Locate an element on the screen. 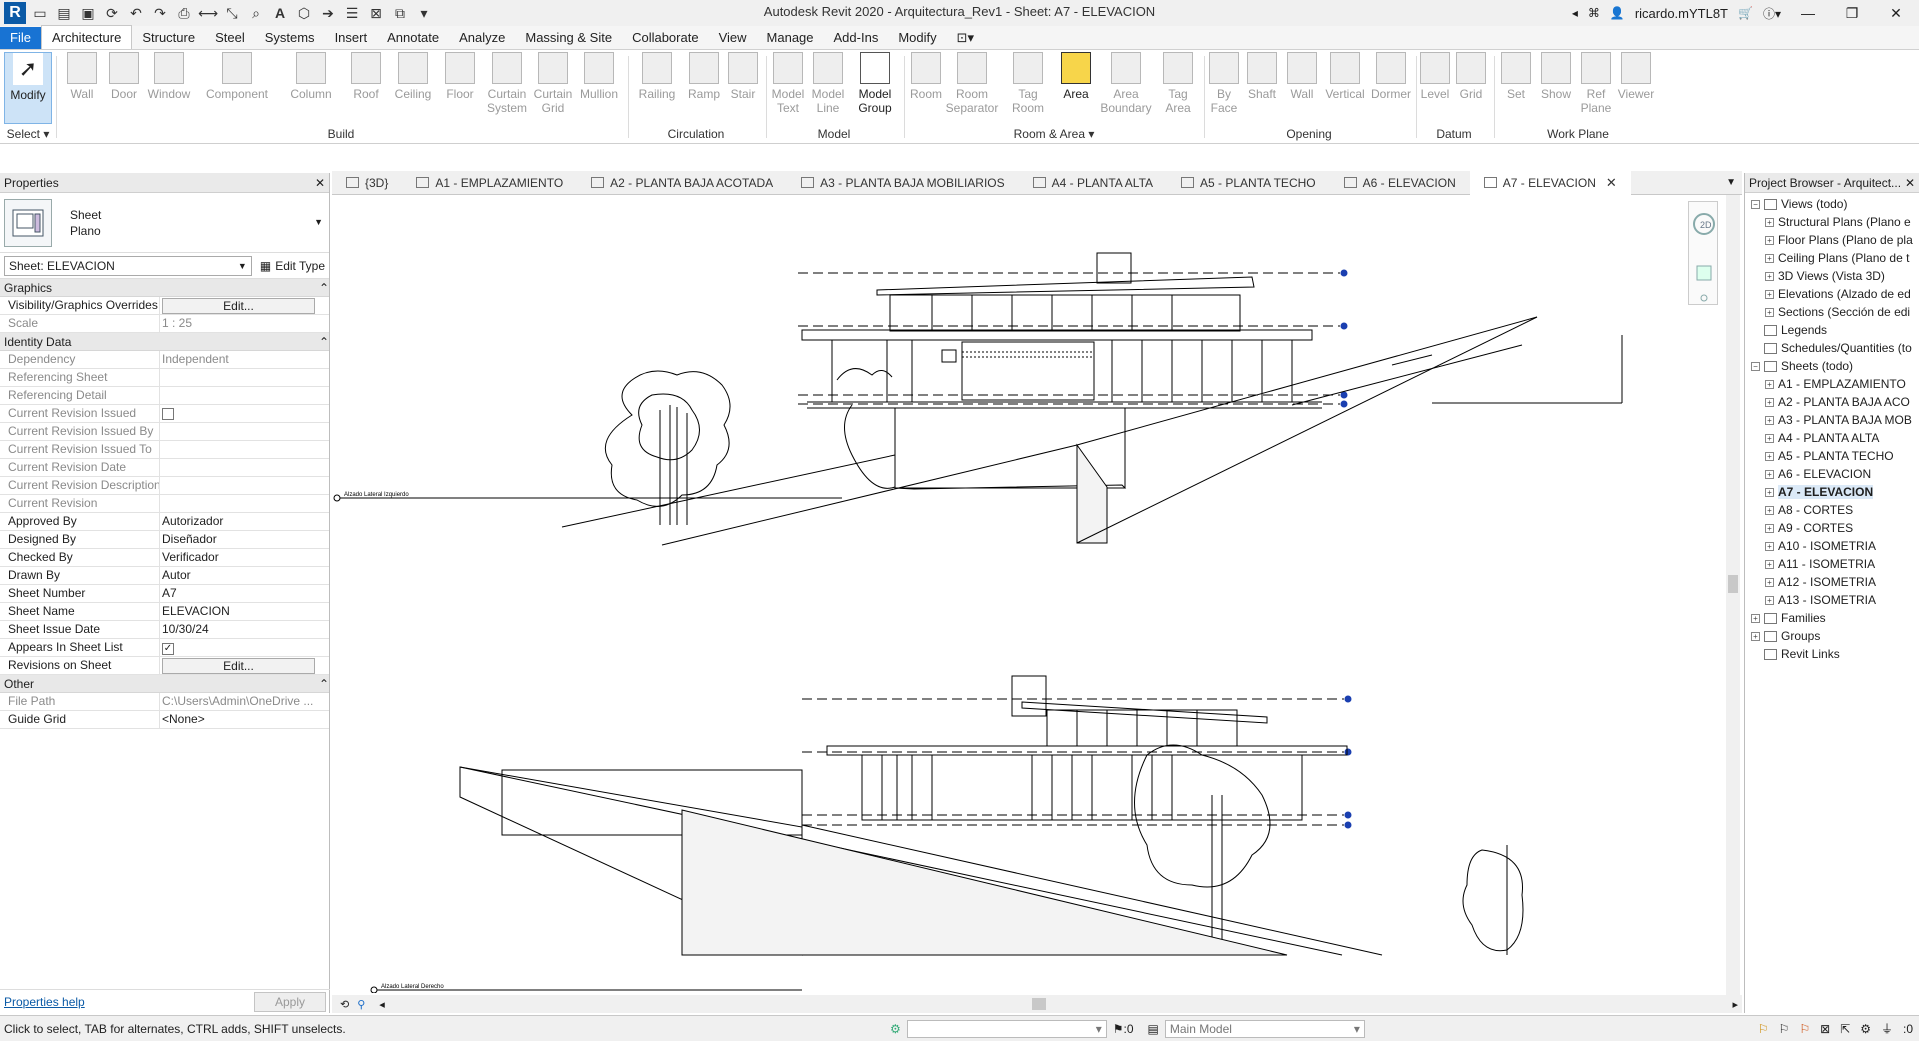  property-value: Autor is located at coordinates (238, 575).